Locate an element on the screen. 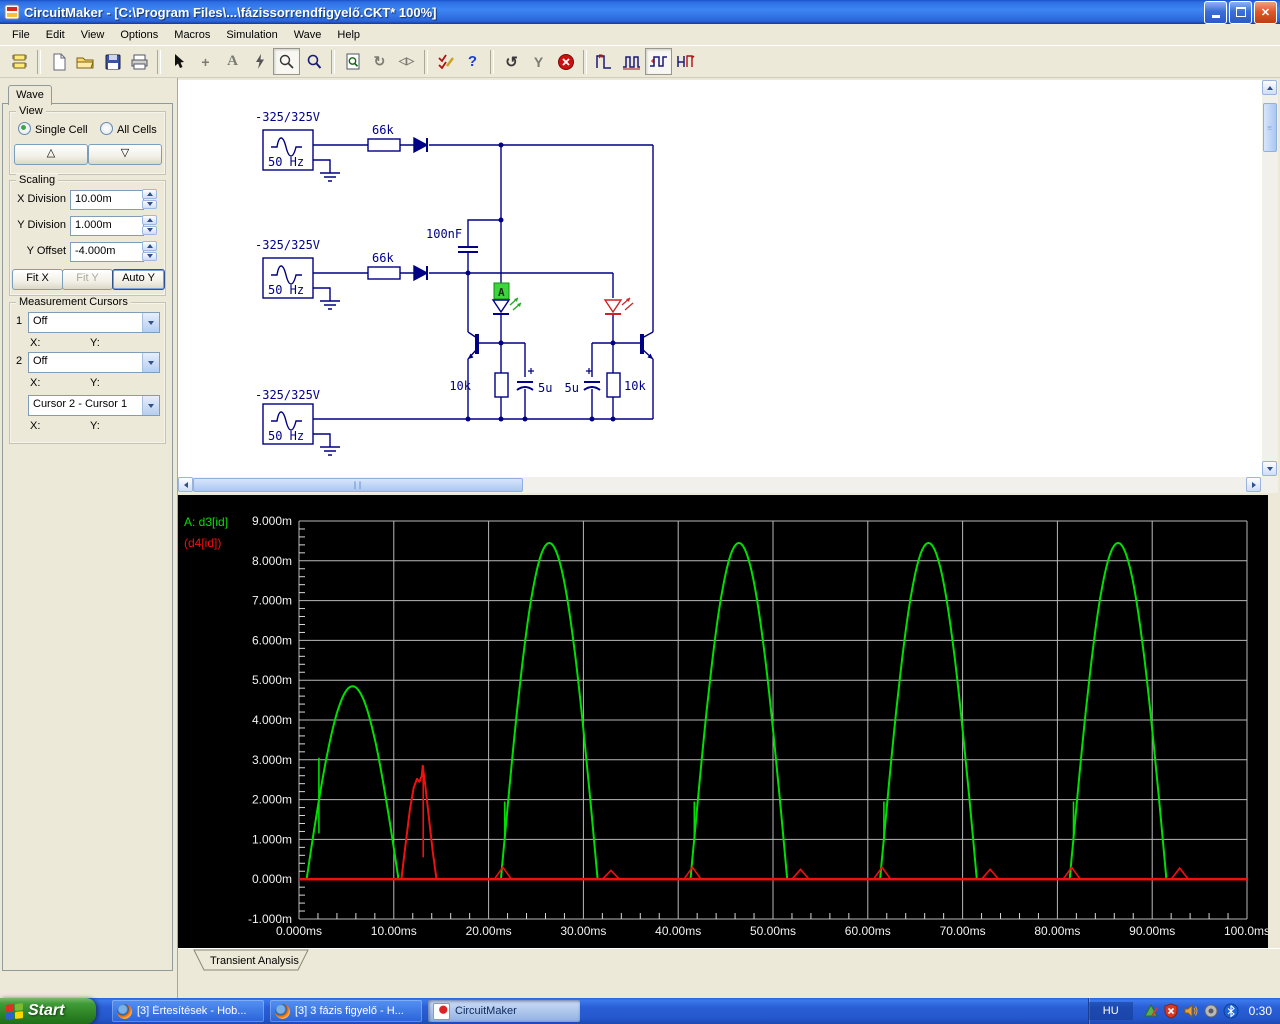  x-division-spinner is located at coordinates (149, 199).